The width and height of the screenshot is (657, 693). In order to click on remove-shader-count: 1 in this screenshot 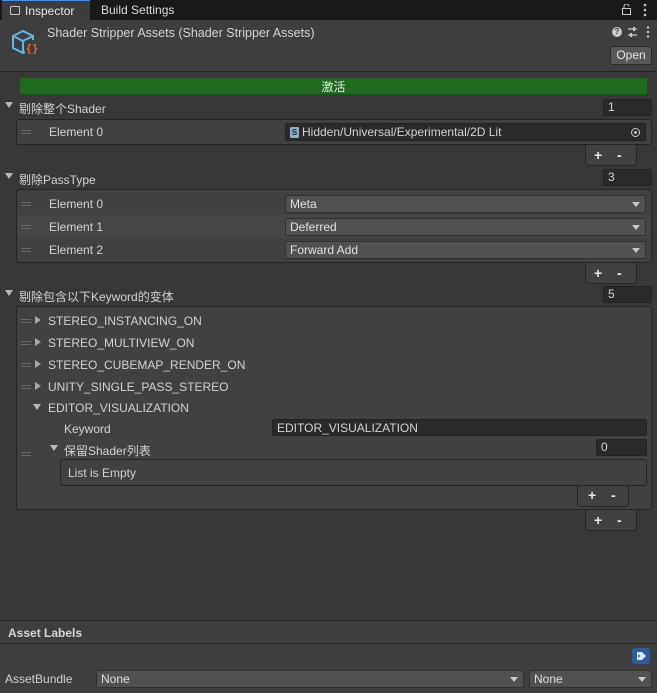, I will do `click(627, 107)`.